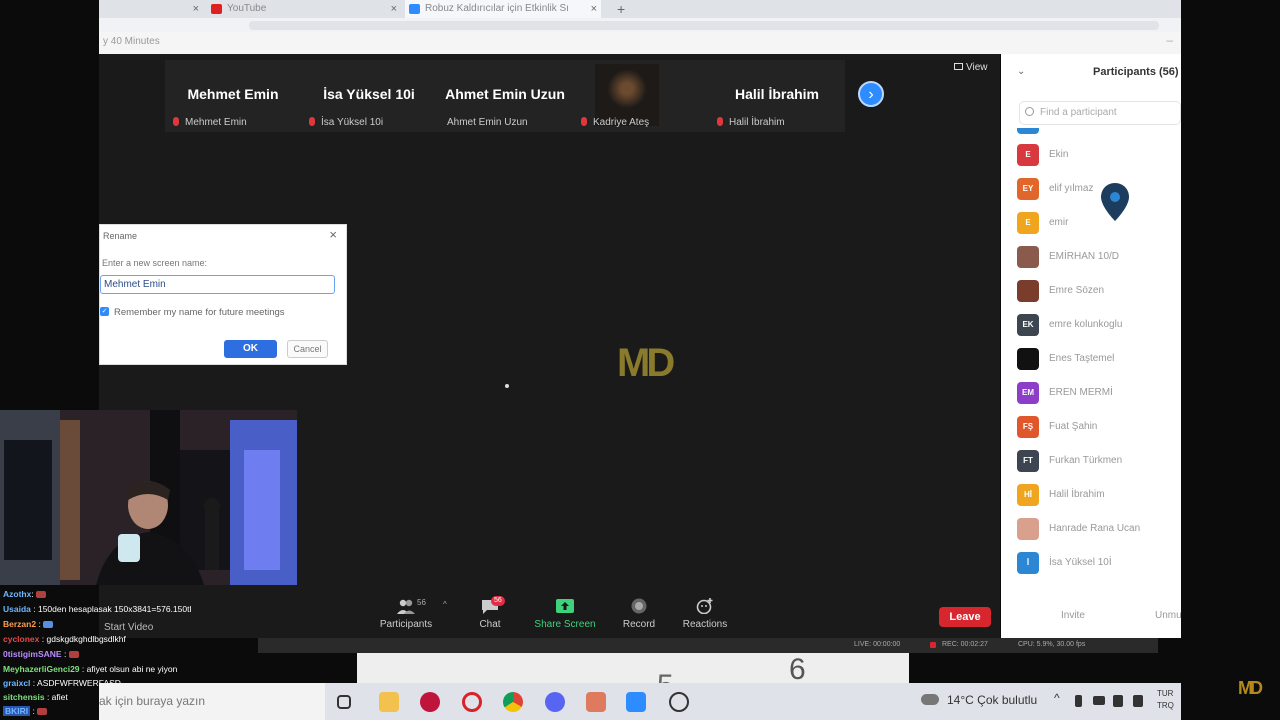  What do you see at coordinates (491, 613) in the screenshot?
I see `chat-button: 56 Chat` at bounding box center [491, 613].